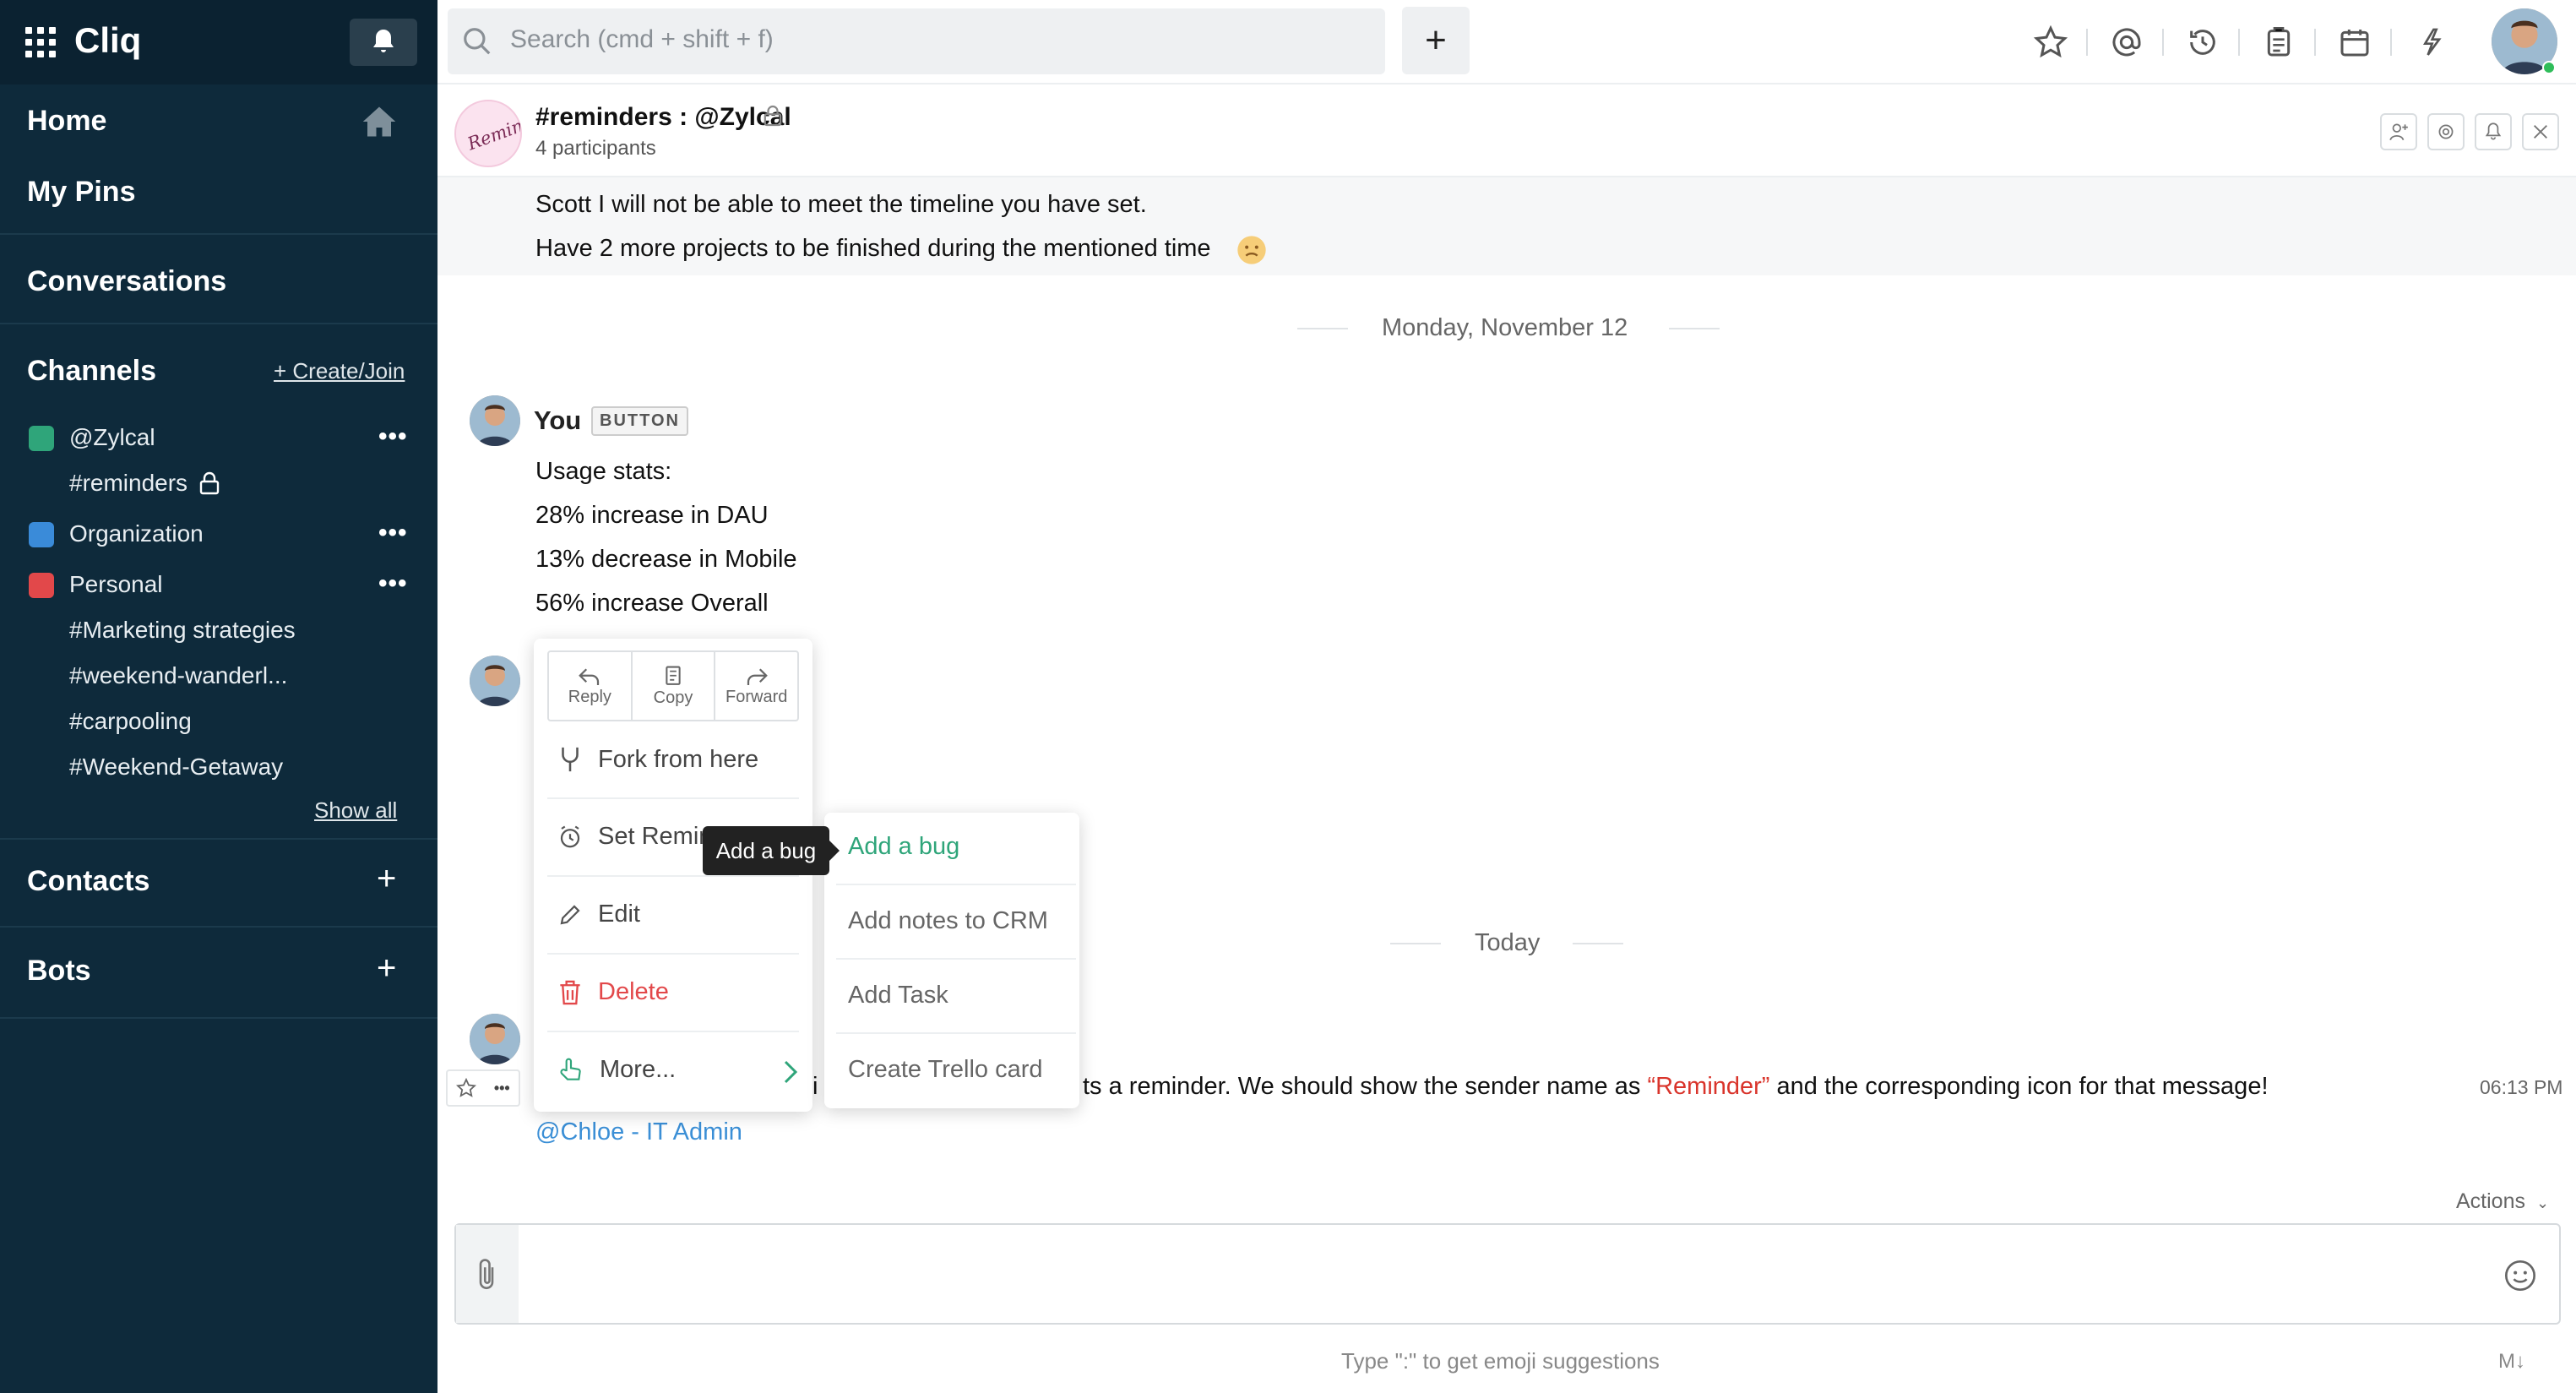 Image resolution: width=2576 pixels, height=1393 pixels. Describe the element at coordinates (126, 281) in the screenshot. I see `sidebar-item-conversations: Conversations` at that location.